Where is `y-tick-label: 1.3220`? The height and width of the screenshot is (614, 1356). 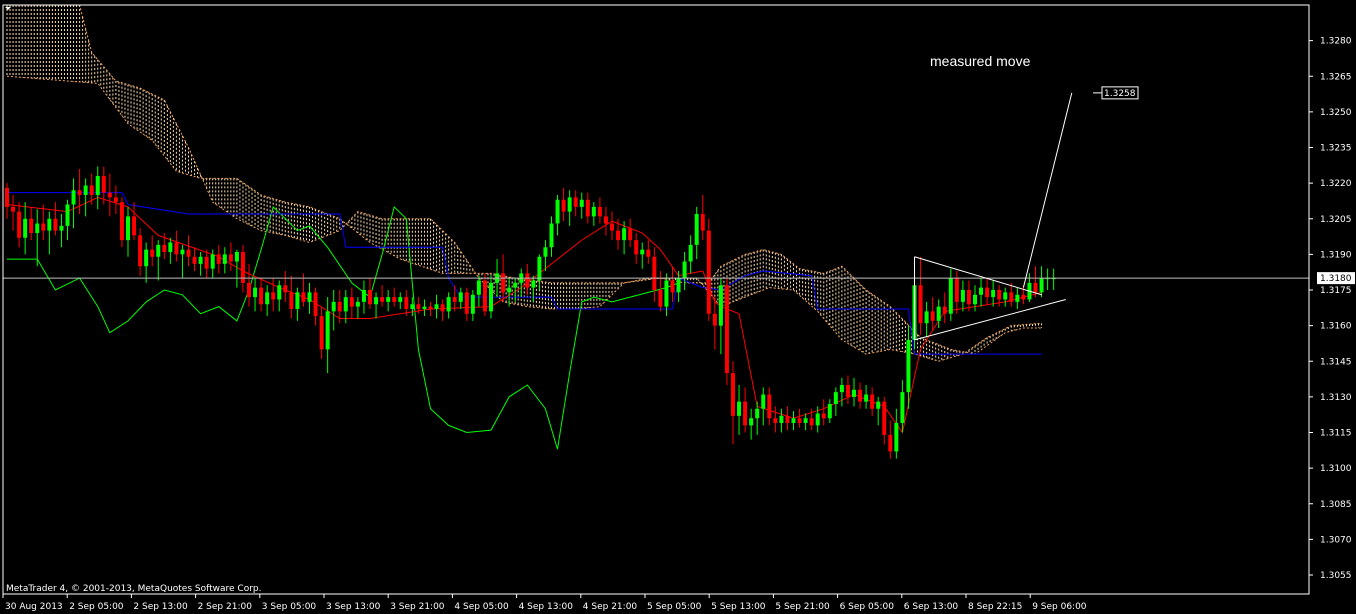 y-tick-label: 1.3220 is located at coordinates (1336, 184).